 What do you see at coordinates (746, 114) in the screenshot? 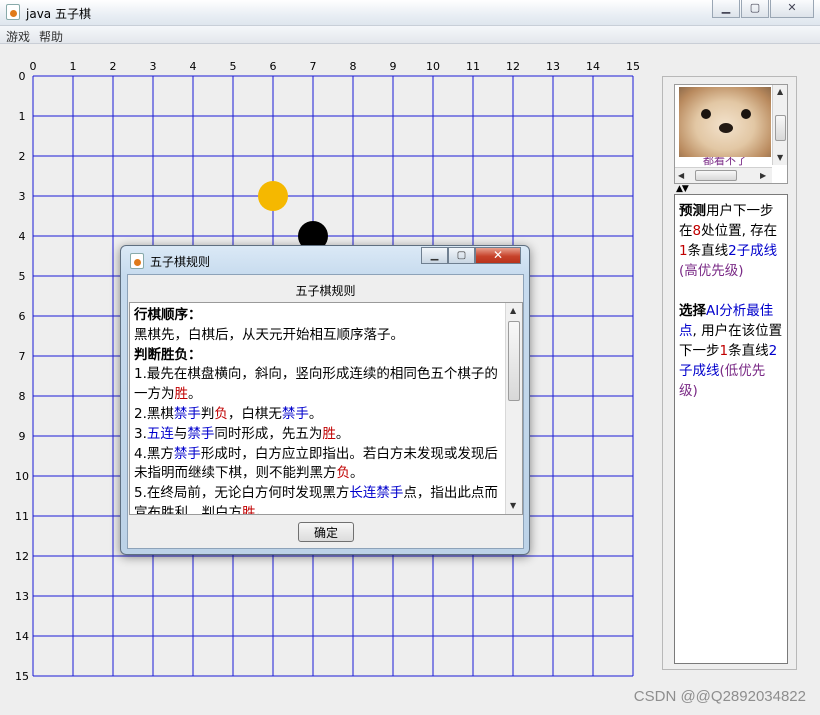
I see `dog-eye-right` at bounding box center [746, 114].